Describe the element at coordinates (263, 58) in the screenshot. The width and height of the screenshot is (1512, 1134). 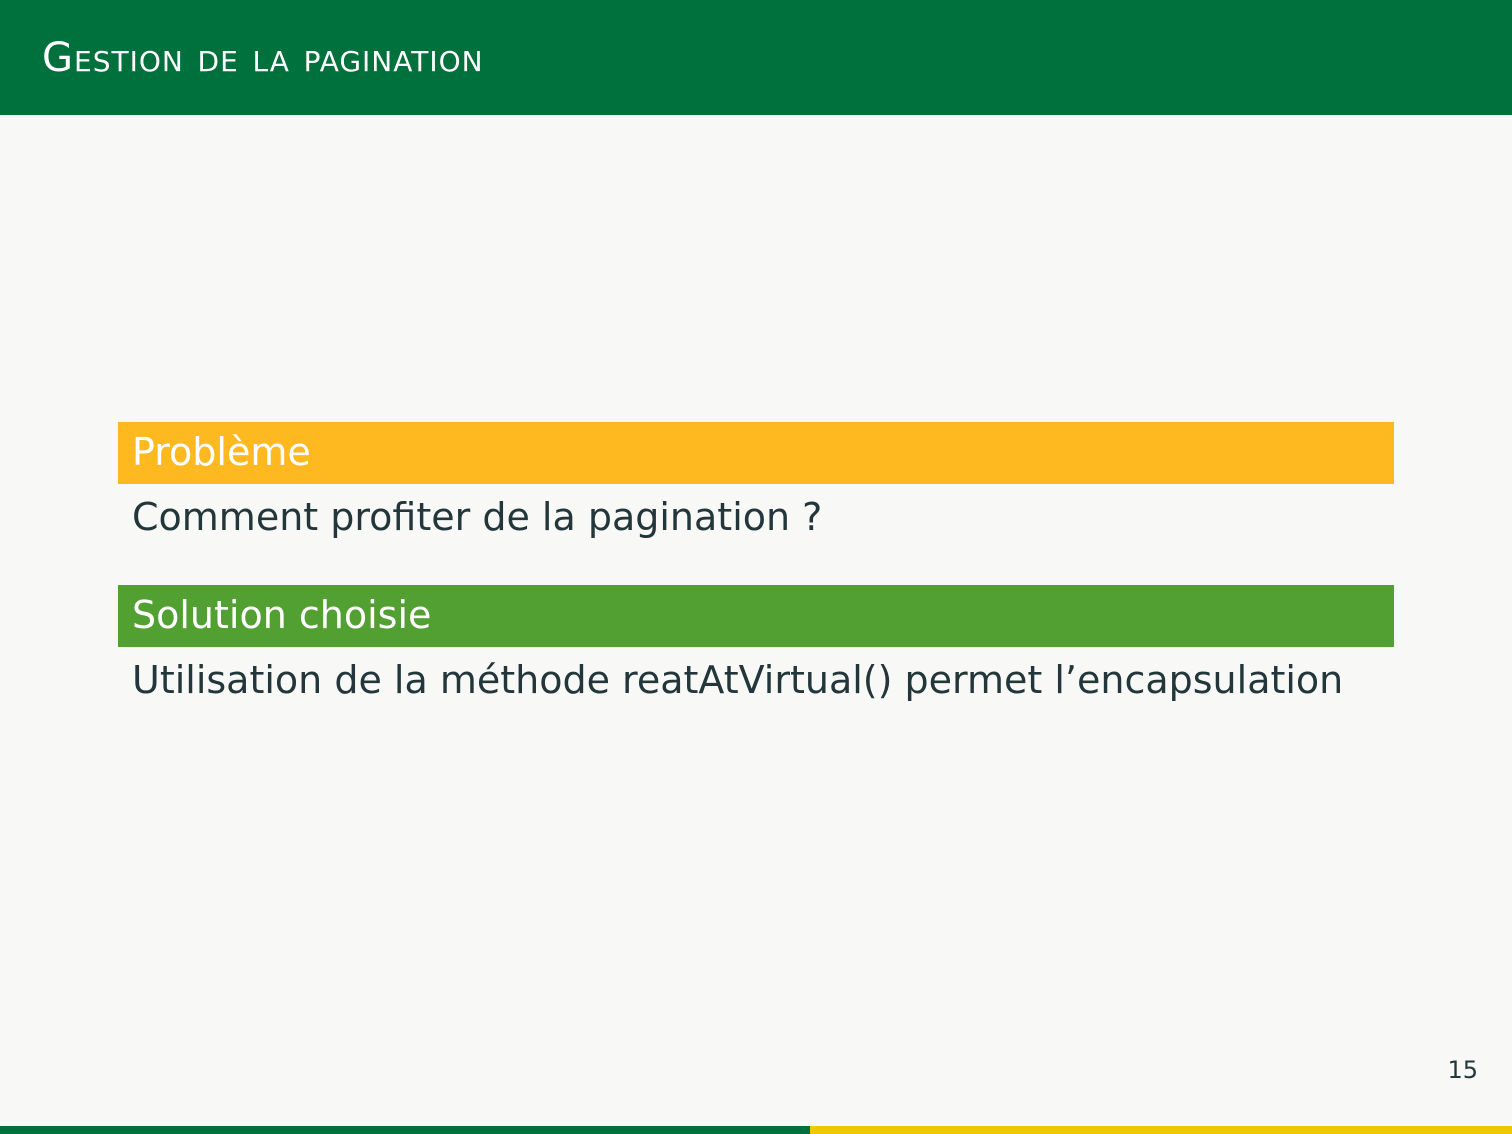
I see `slide-title: Gestion de la pagination` at that location.